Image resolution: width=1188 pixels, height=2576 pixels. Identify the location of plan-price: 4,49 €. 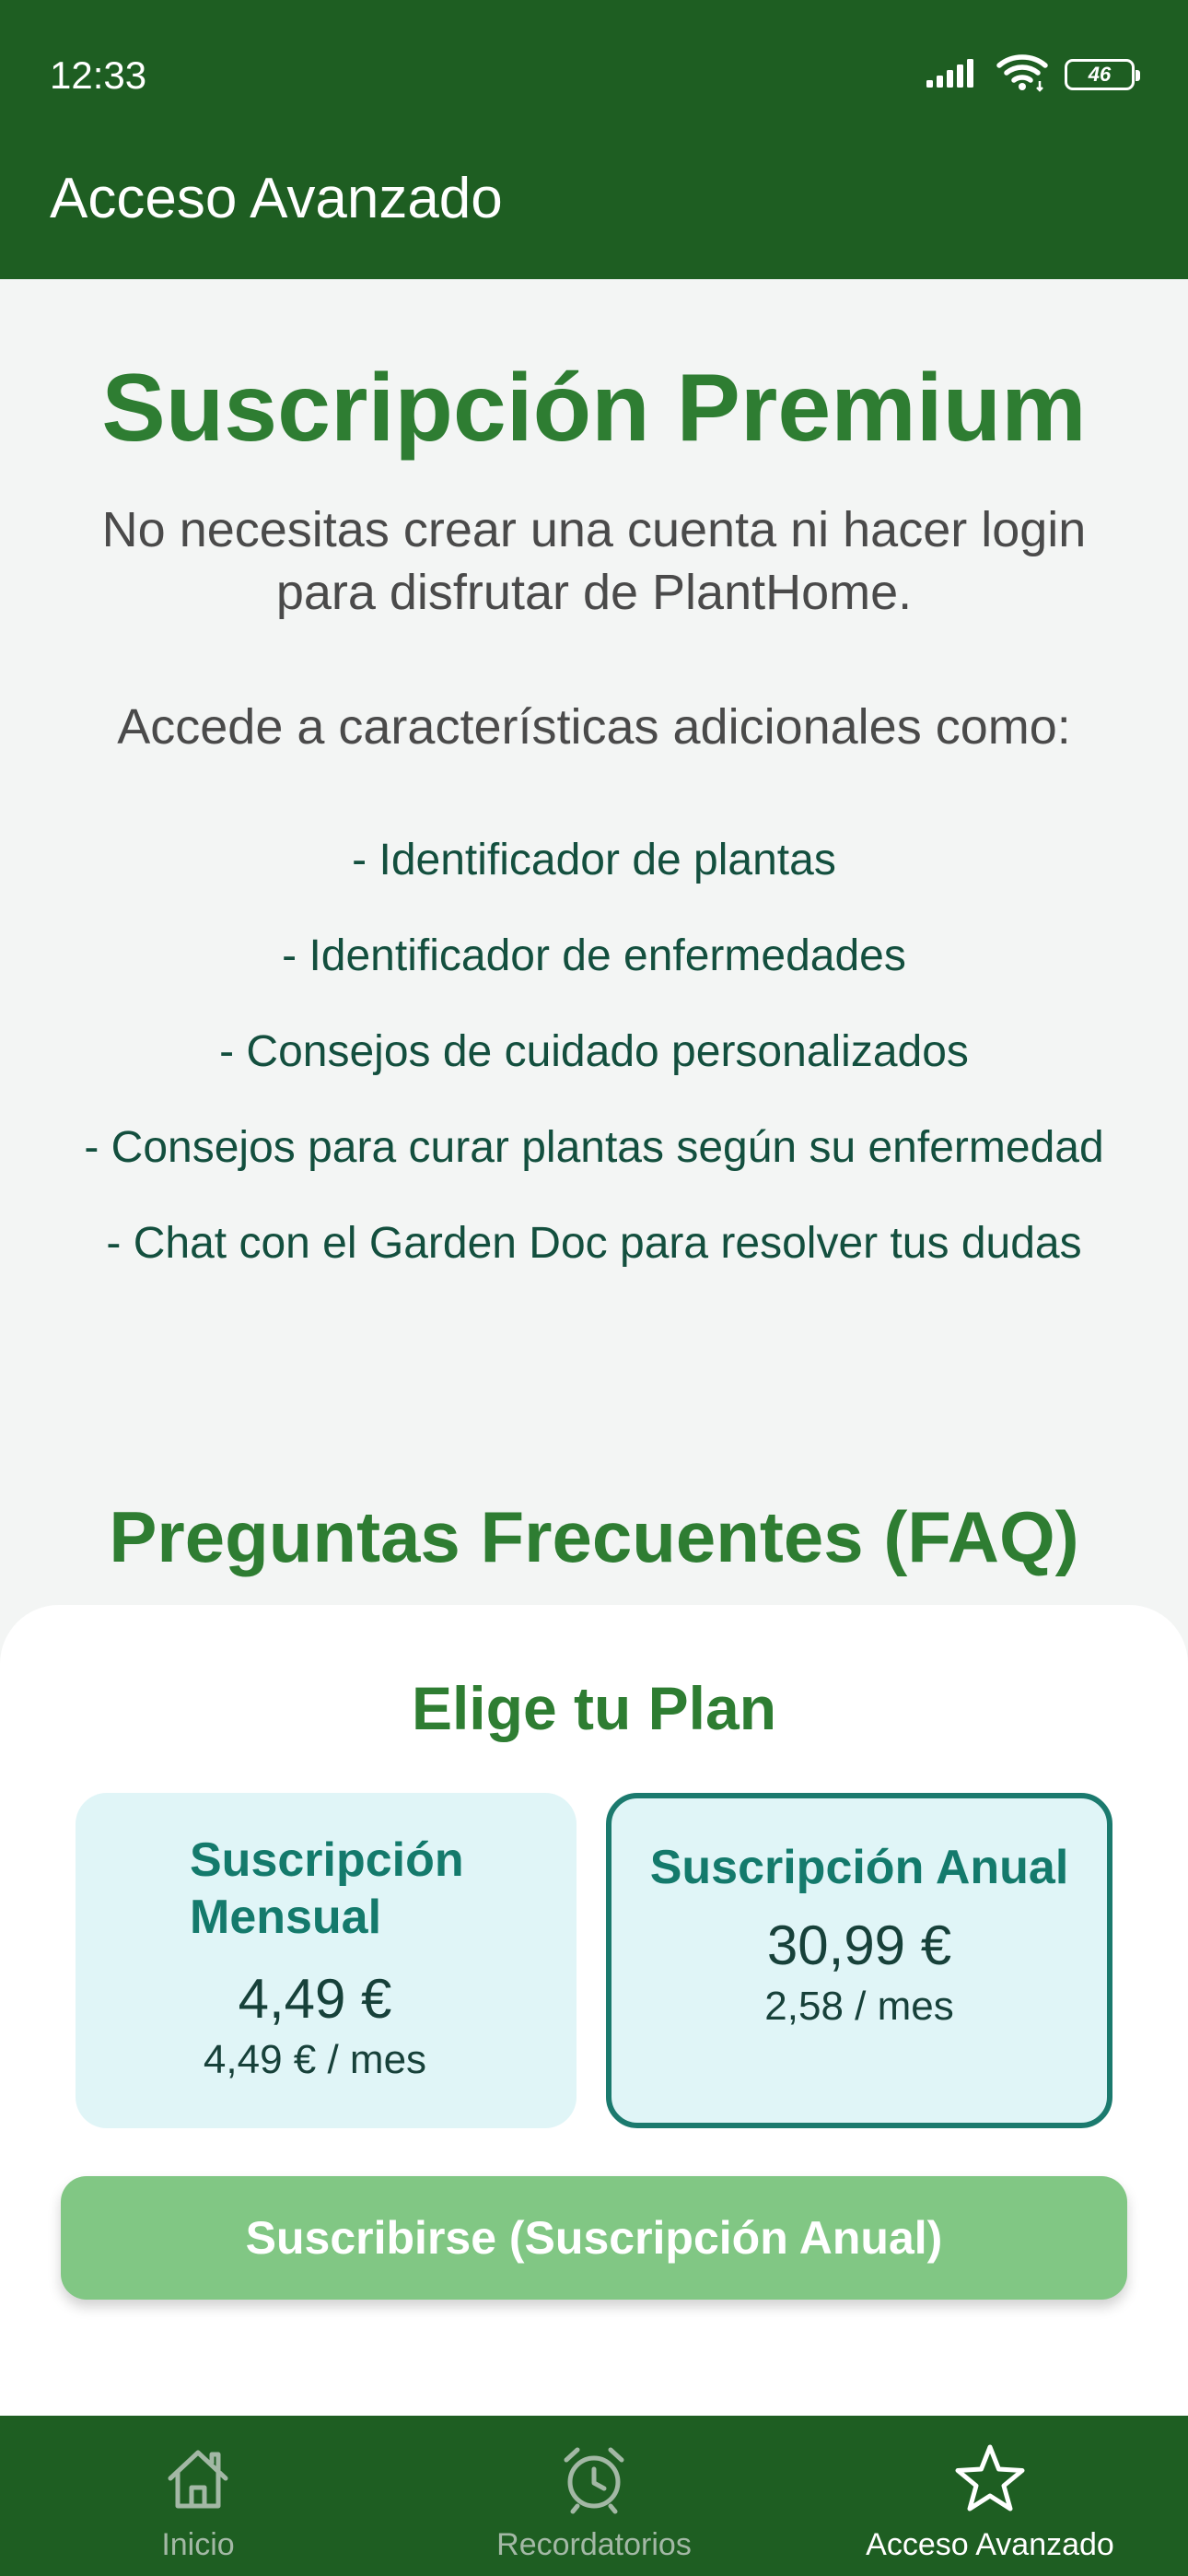
(315, 1999).